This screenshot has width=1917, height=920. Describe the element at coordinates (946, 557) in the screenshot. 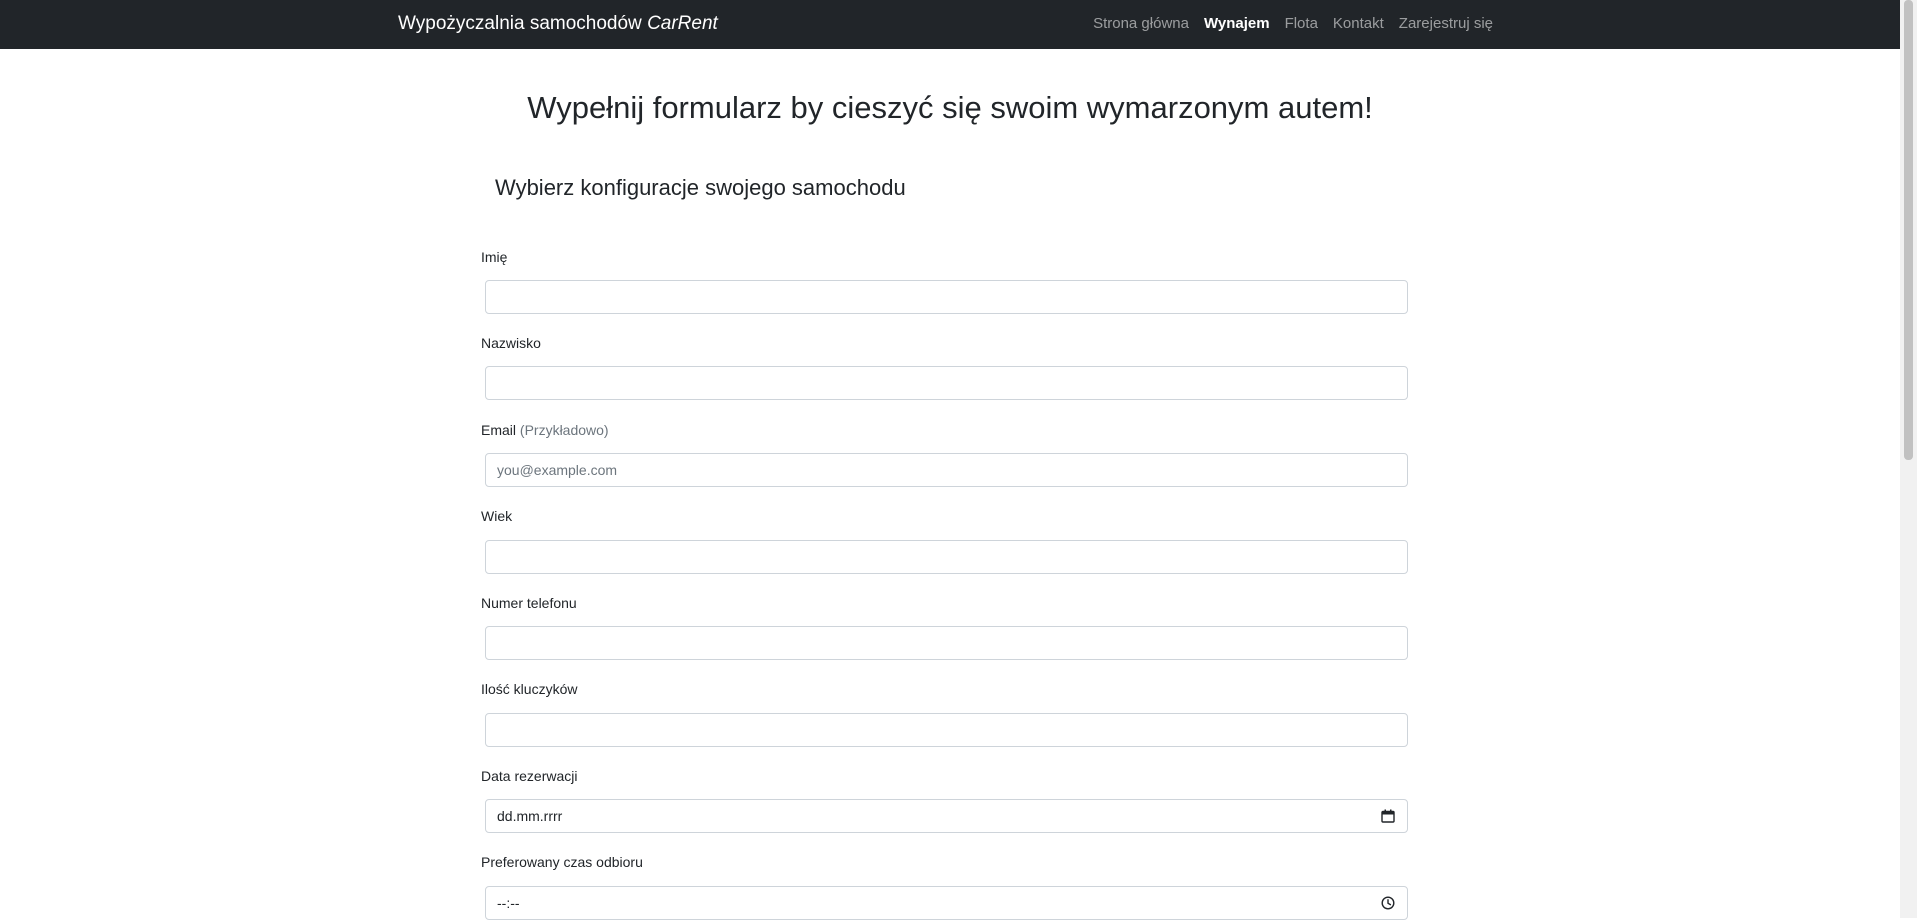

I see `age-input` at that location.